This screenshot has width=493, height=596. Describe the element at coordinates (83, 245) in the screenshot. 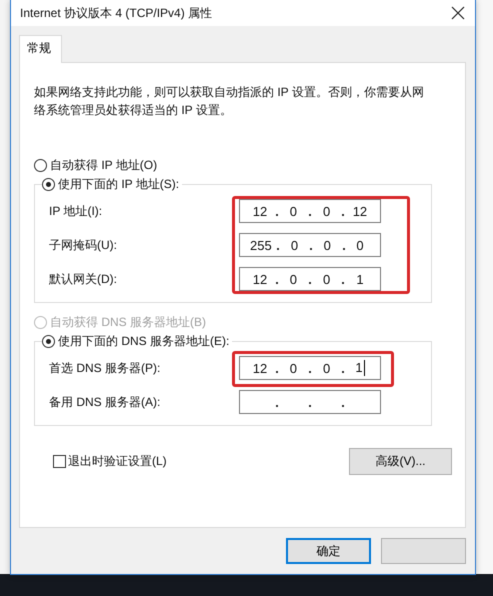

I see `field-label: 子网掩码(U):` at that location.